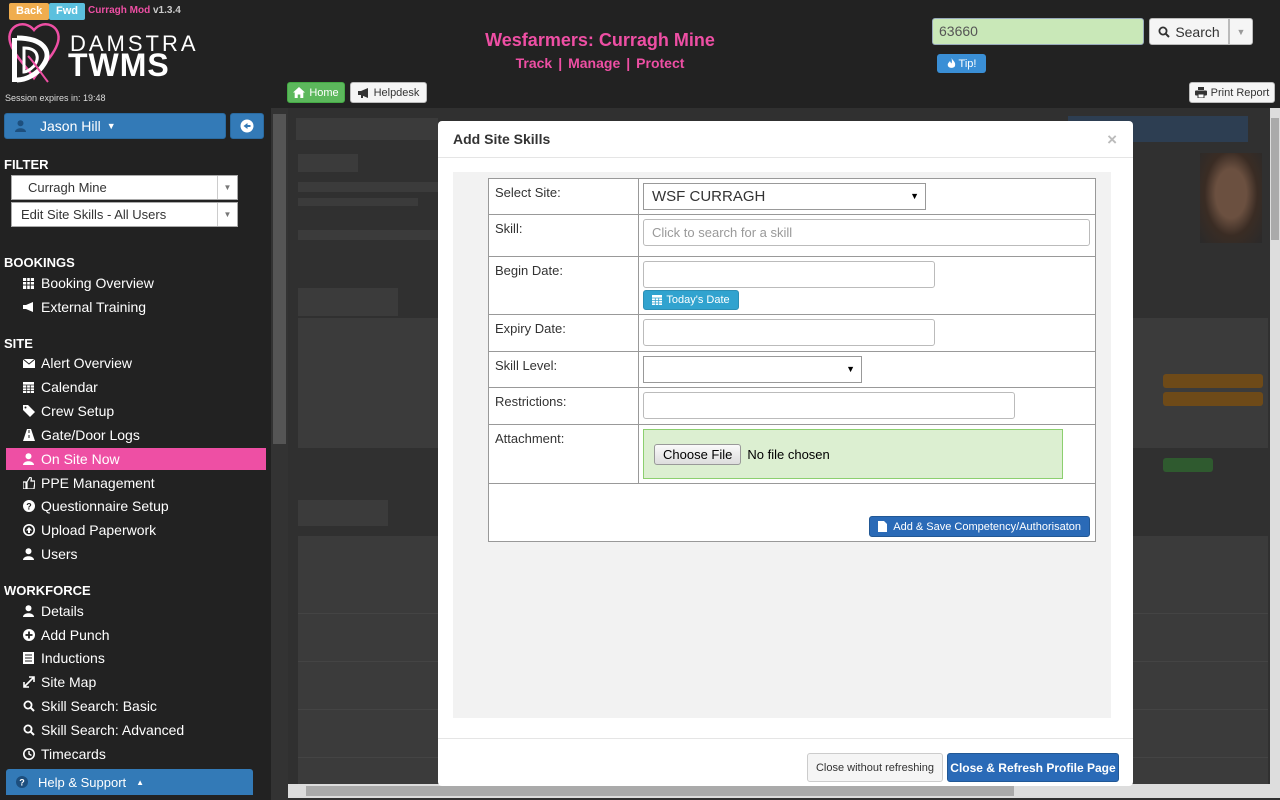 The image size is (1280, 800). Describe the element at coordinates (29, 11) in the screenshot. I see `back-button: Back` at that location.